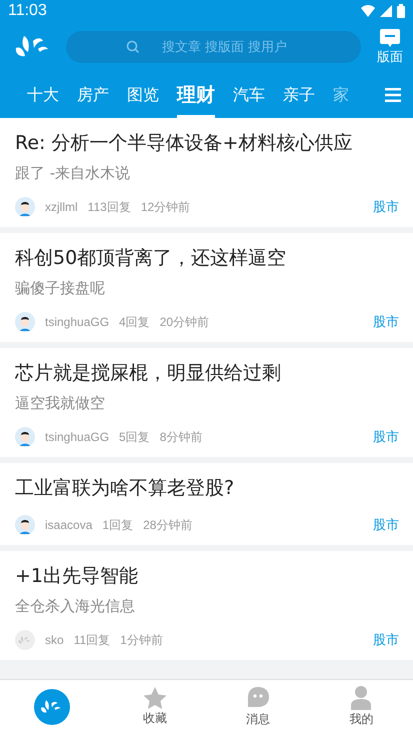 The height and width of the screenshot is (733, 413). I want to click on post-card: Re: 分析一个半导体设备+材料核心供应 跟了 -来自水木说 xzjllml 113回复 12分钟前 股市, so click(206, 172).